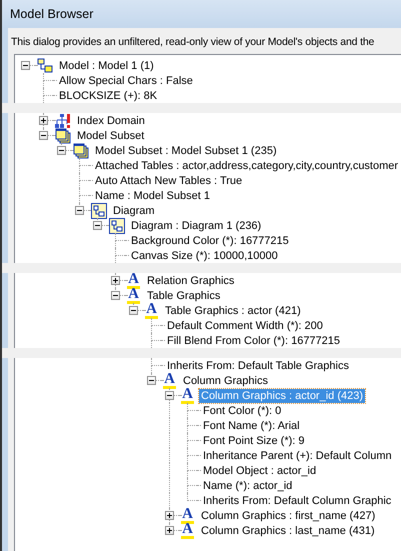 This screenshot has width=401, height=551. I want to click on tree-item: Diagram, so click(134, 211).